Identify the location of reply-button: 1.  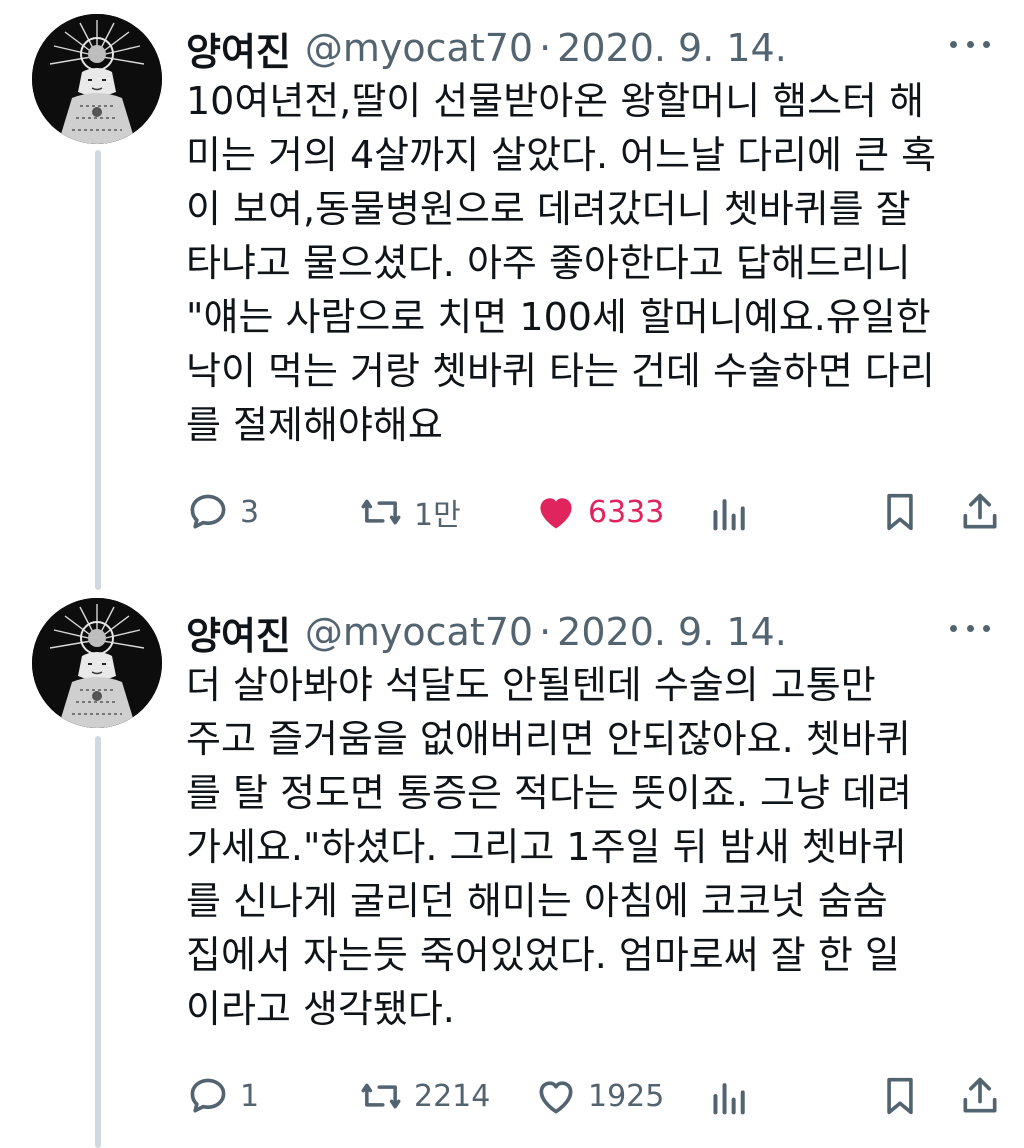
(222, 1096).